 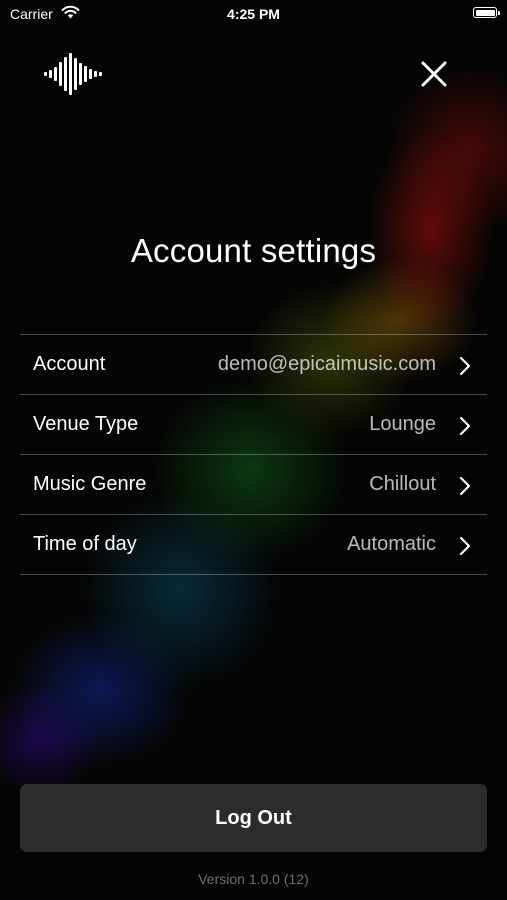 I want to click on page-title: Account settings, so click(x=253, y=250).